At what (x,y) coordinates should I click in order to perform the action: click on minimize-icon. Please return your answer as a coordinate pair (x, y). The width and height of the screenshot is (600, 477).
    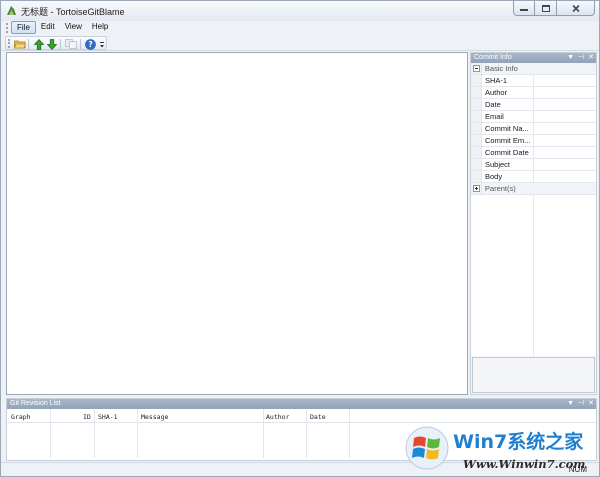
    Looking at the image, I should click on (524, 10).